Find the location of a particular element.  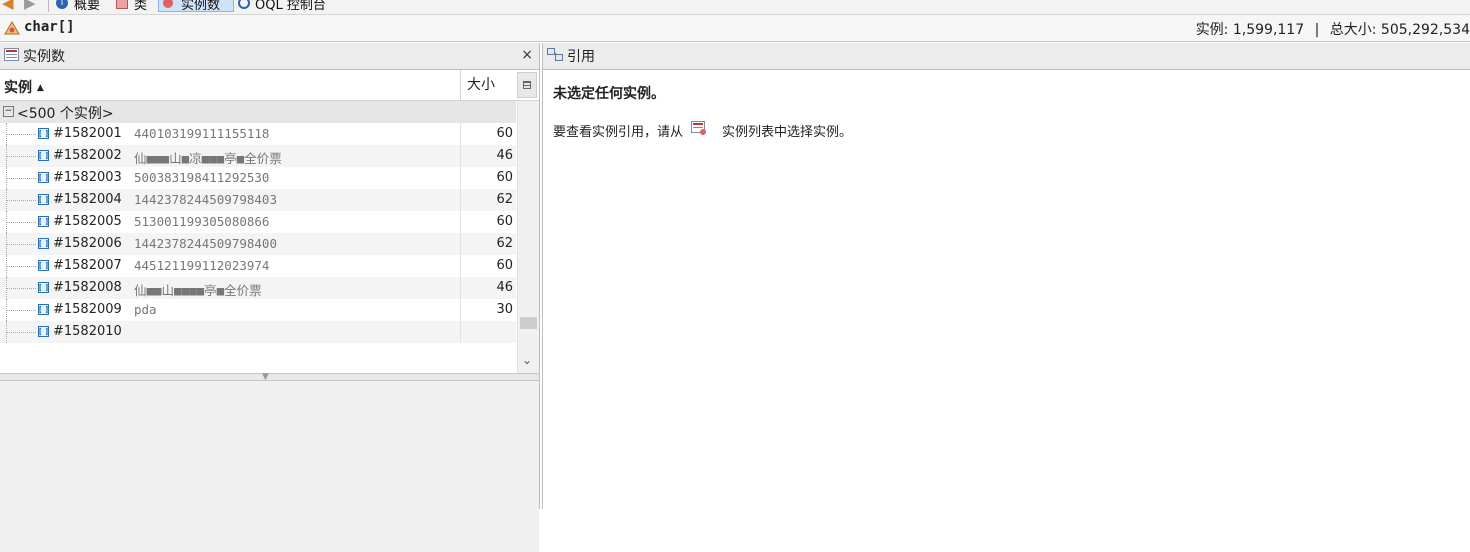

references-panel-title: 引用 is located at coordinates (581, 57).